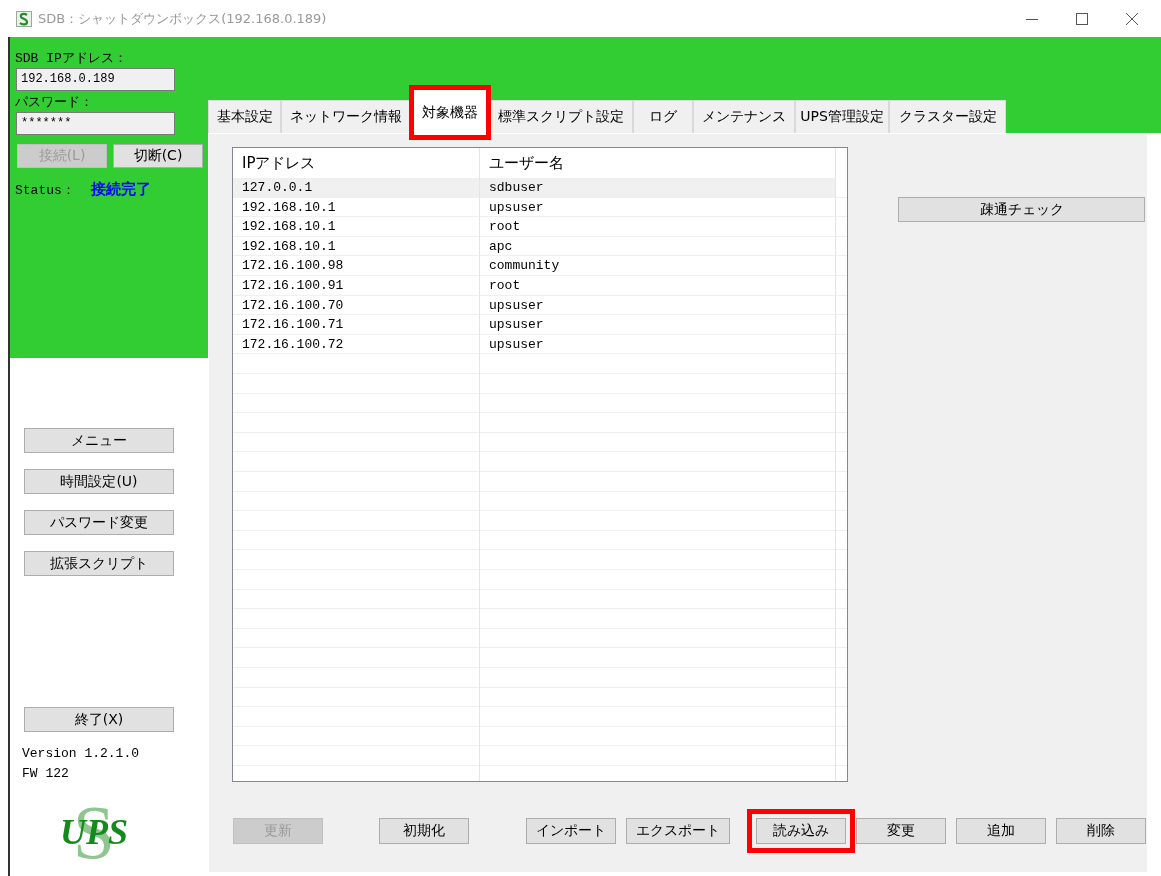 Image resolution: width=1161 pixels, height=876 pixels. Describe the element at coordinates (356, 227) in the screenshot. I see `table-cell: 192.168.10.1` at that location.